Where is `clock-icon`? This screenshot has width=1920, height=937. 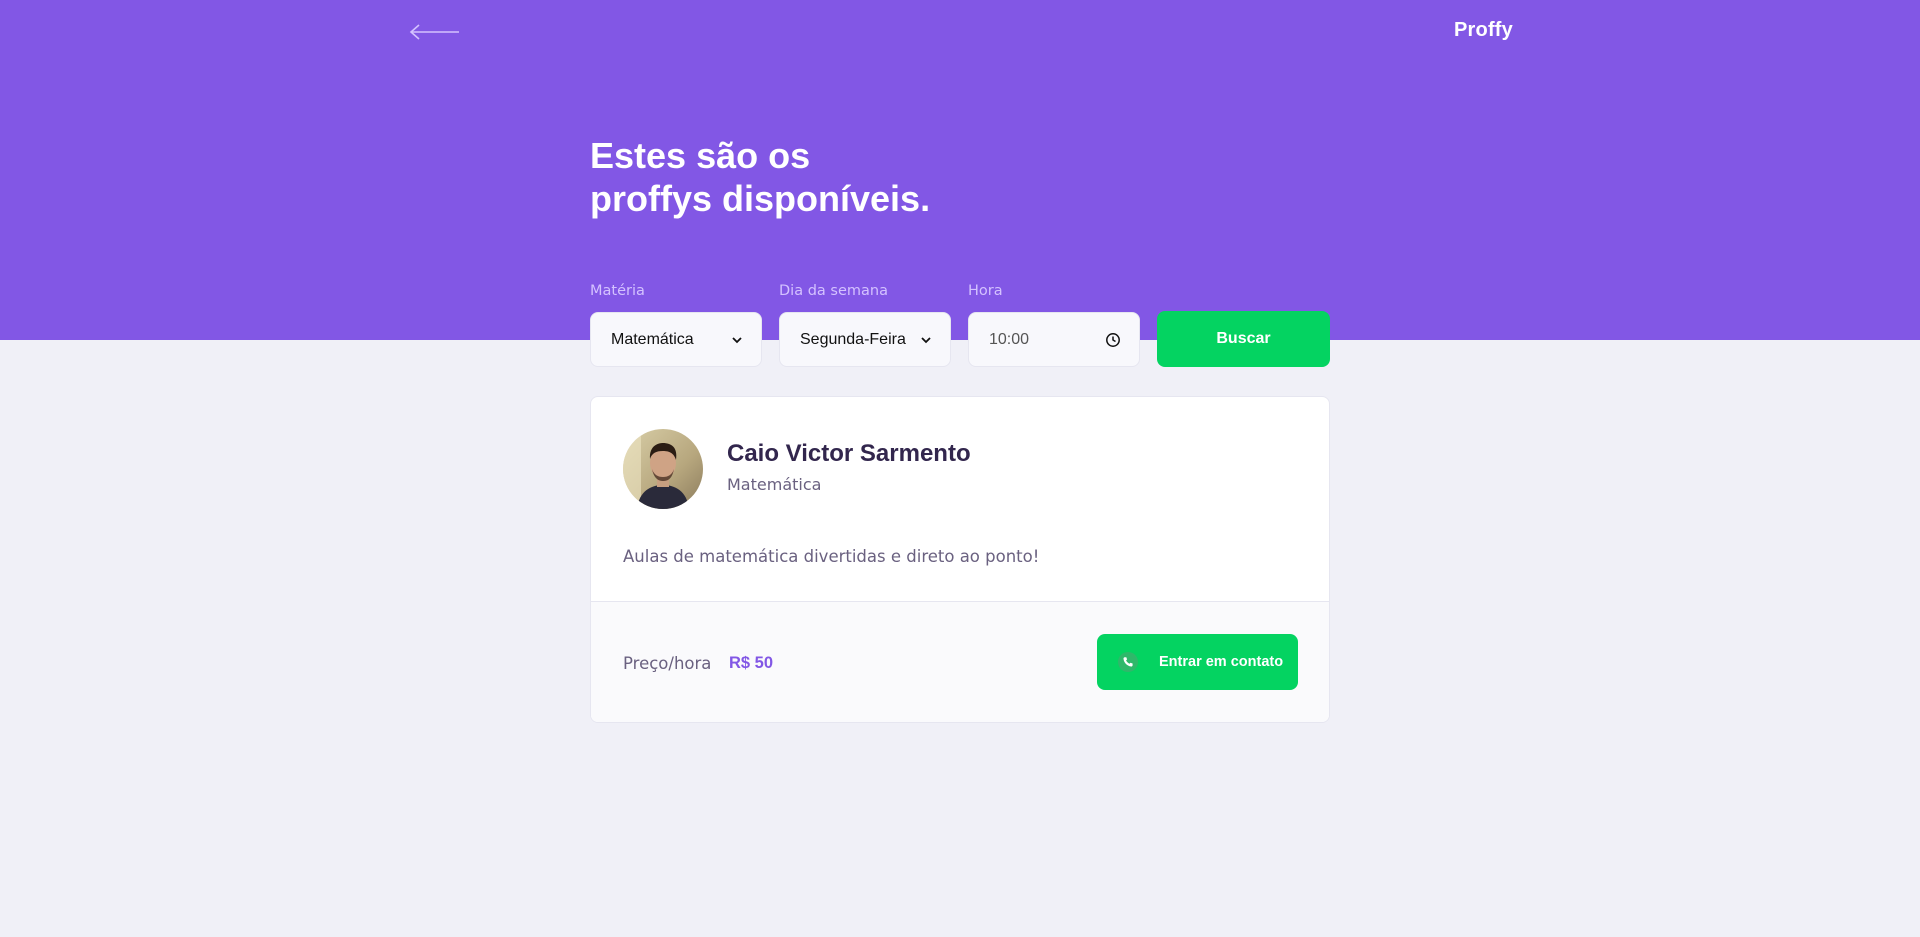
clock-icon is located at coordinates (1113, 340).